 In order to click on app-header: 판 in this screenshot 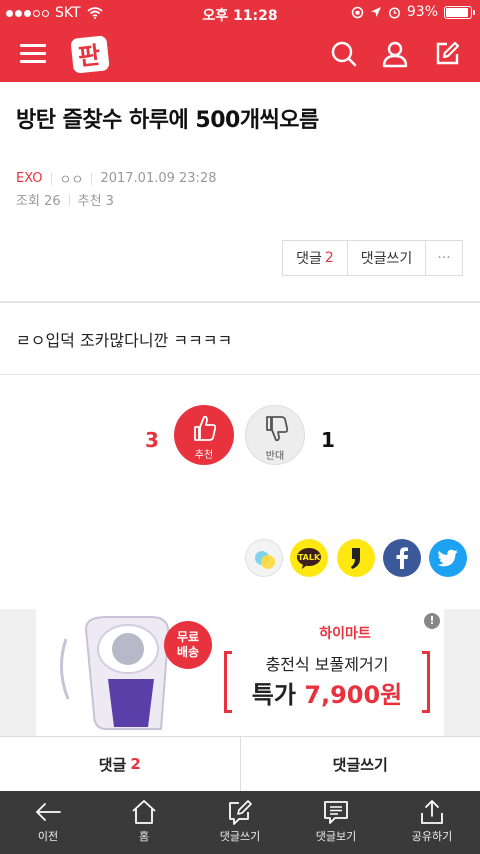, I will do `click(240, 54)`.